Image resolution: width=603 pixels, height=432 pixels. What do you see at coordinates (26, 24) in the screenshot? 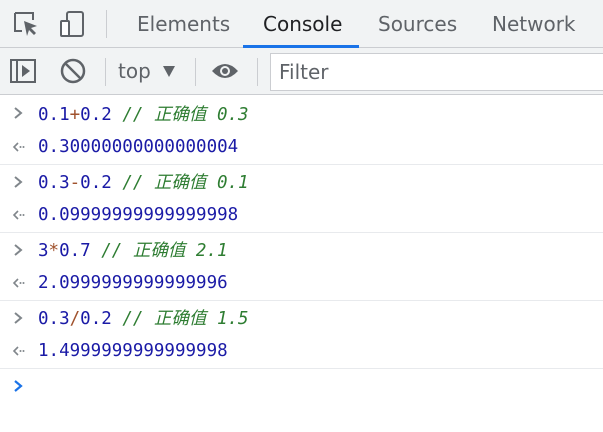
I see `inspect-element-icon` at bounding box center [26, 24].